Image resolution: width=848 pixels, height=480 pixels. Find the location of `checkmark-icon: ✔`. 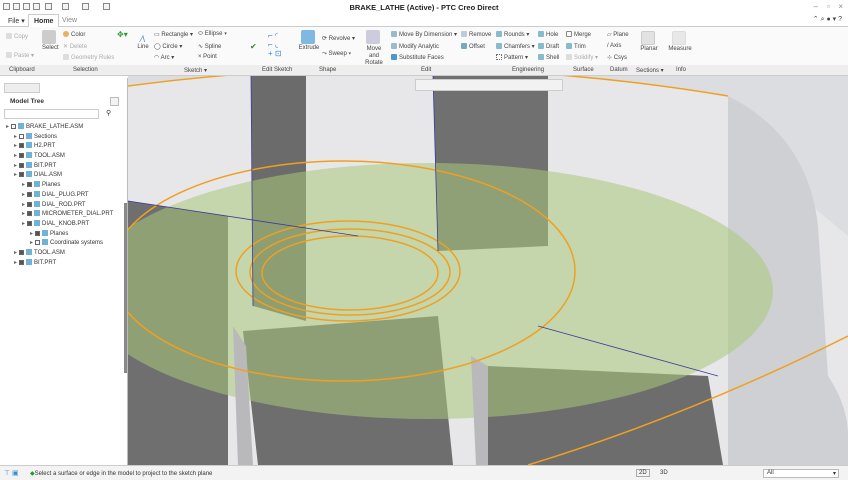

checkmark-icon: ✔ is located at coordinates (253, 46).